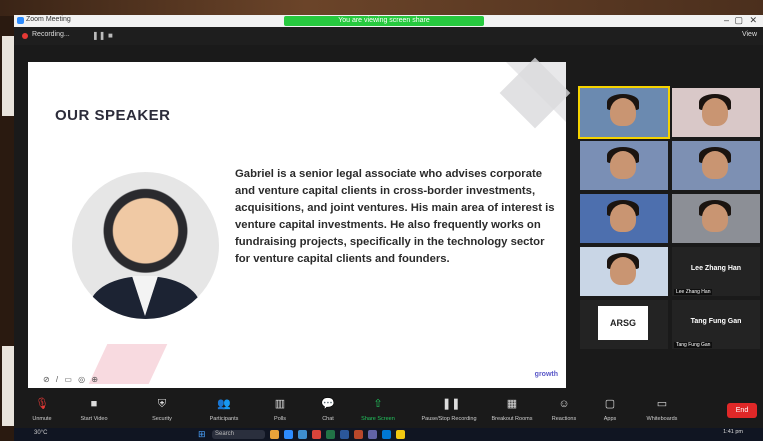  I want to click on teams-icon, so click(372, 434).